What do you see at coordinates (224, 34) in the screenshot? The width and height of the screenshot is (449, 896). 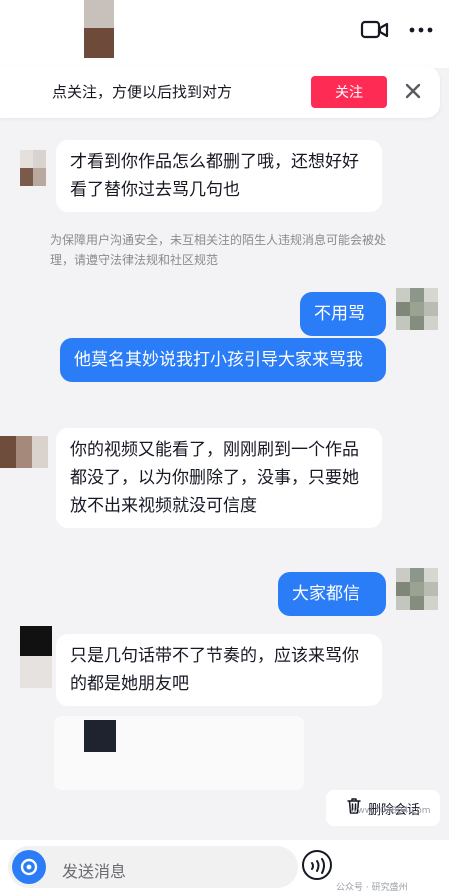 I see `chat-header` at bounding box center [224, 34].